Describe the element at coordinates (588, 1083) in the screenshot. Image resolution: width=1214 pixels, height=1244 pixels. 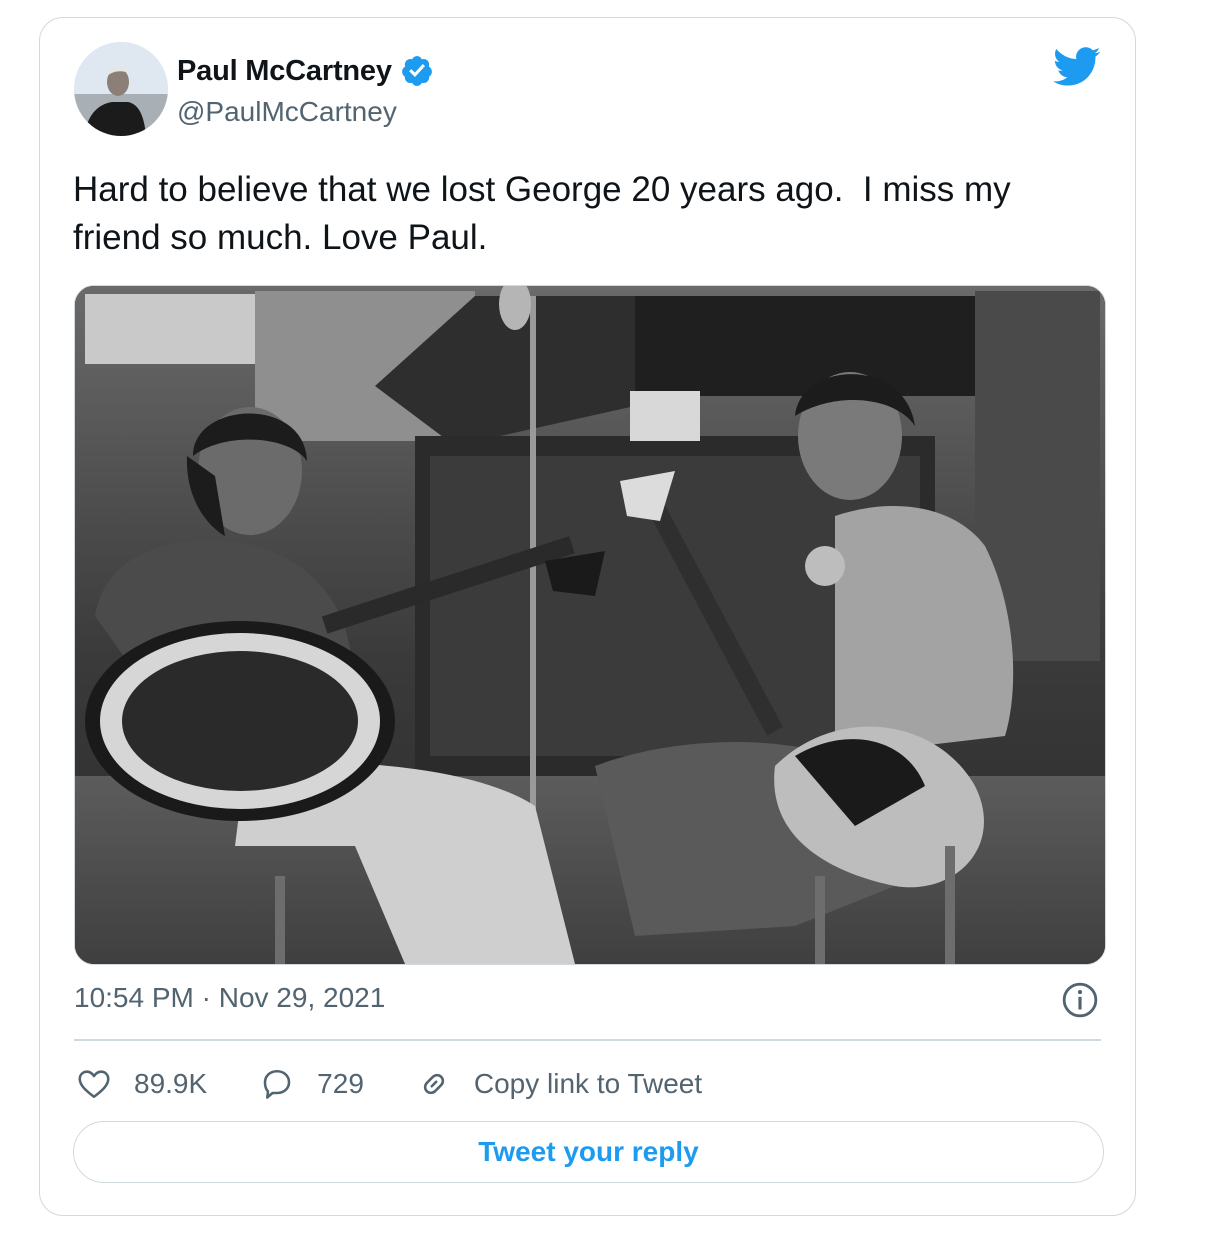
I see `copy-link-label: Copy link to Tweet` at that location.